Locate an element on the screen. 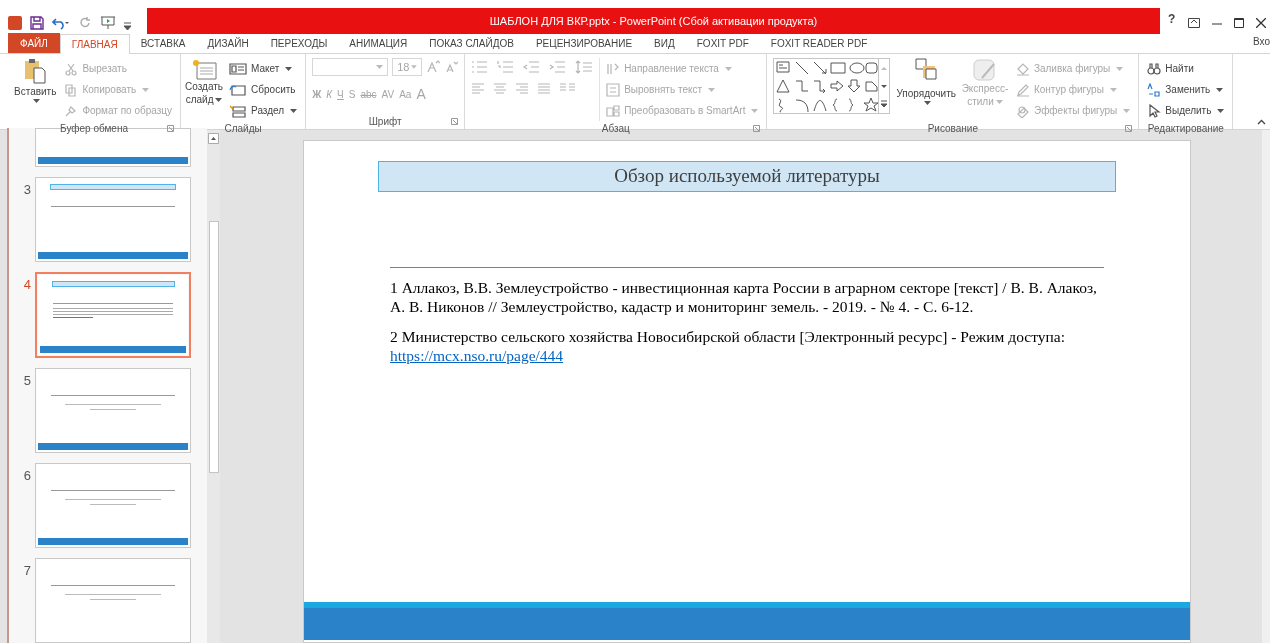  text-direction-icon is located at coordinates (613, 68).